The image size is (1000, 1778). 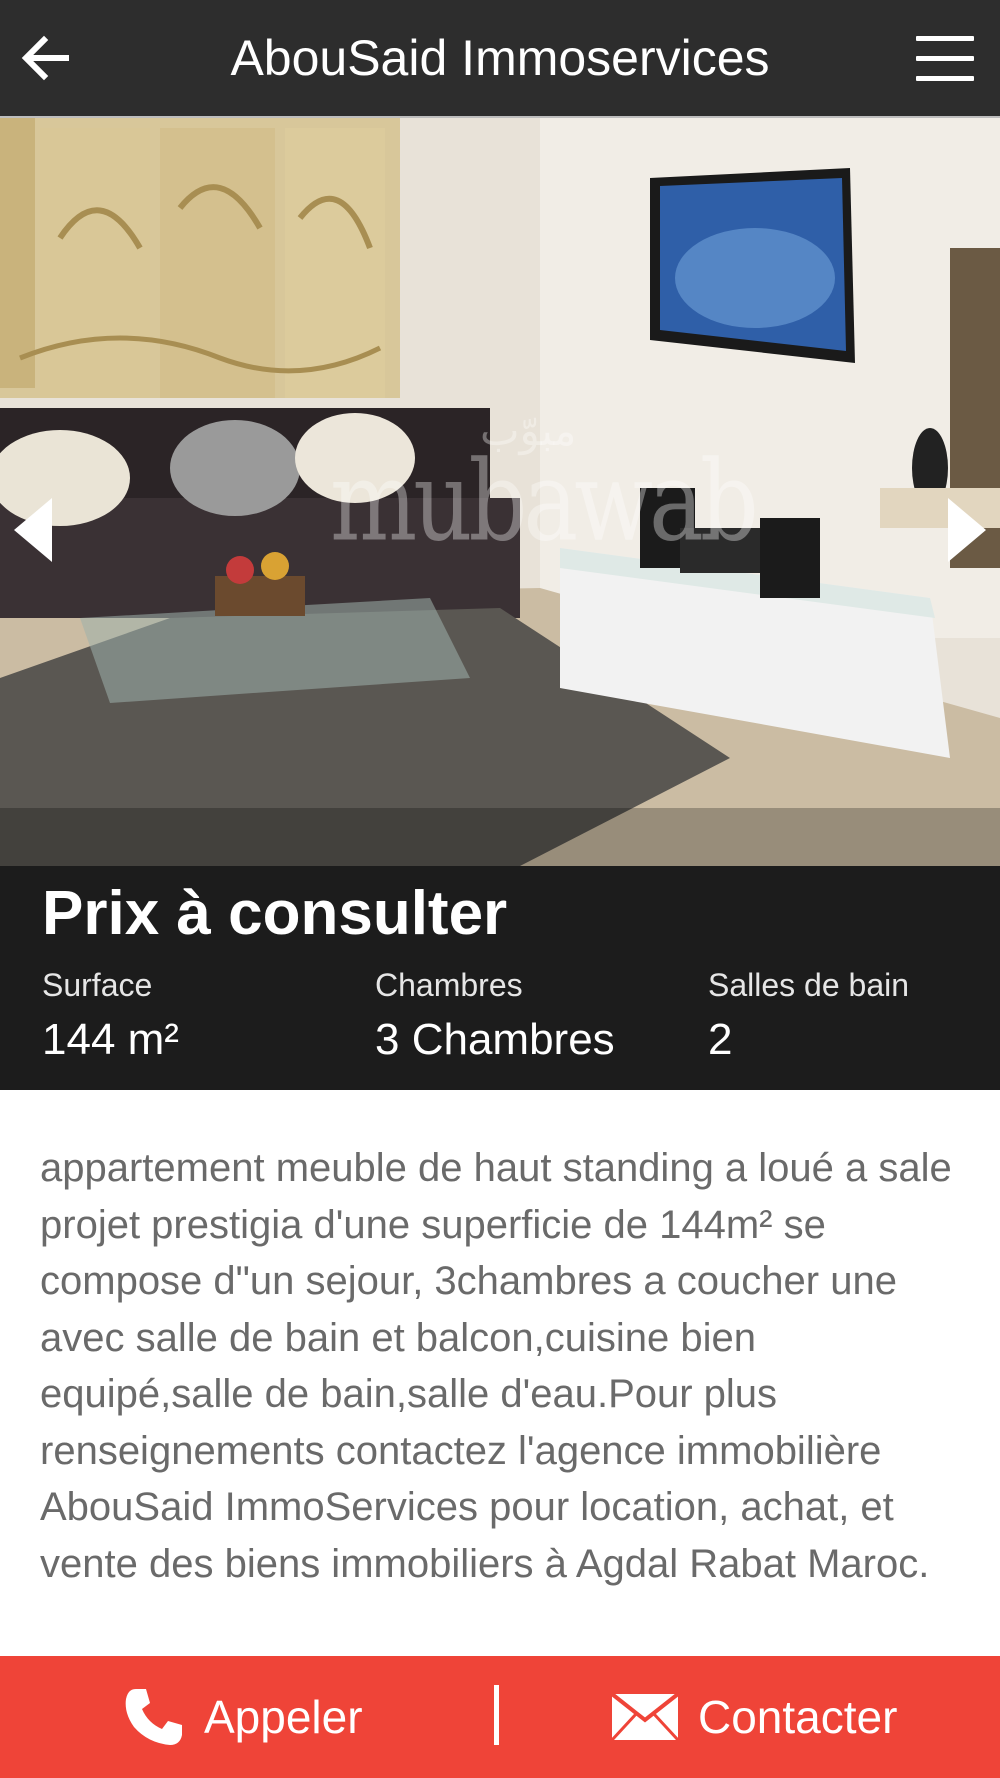 I want to click on chevron-left-icon, so click(x=34, y=530).